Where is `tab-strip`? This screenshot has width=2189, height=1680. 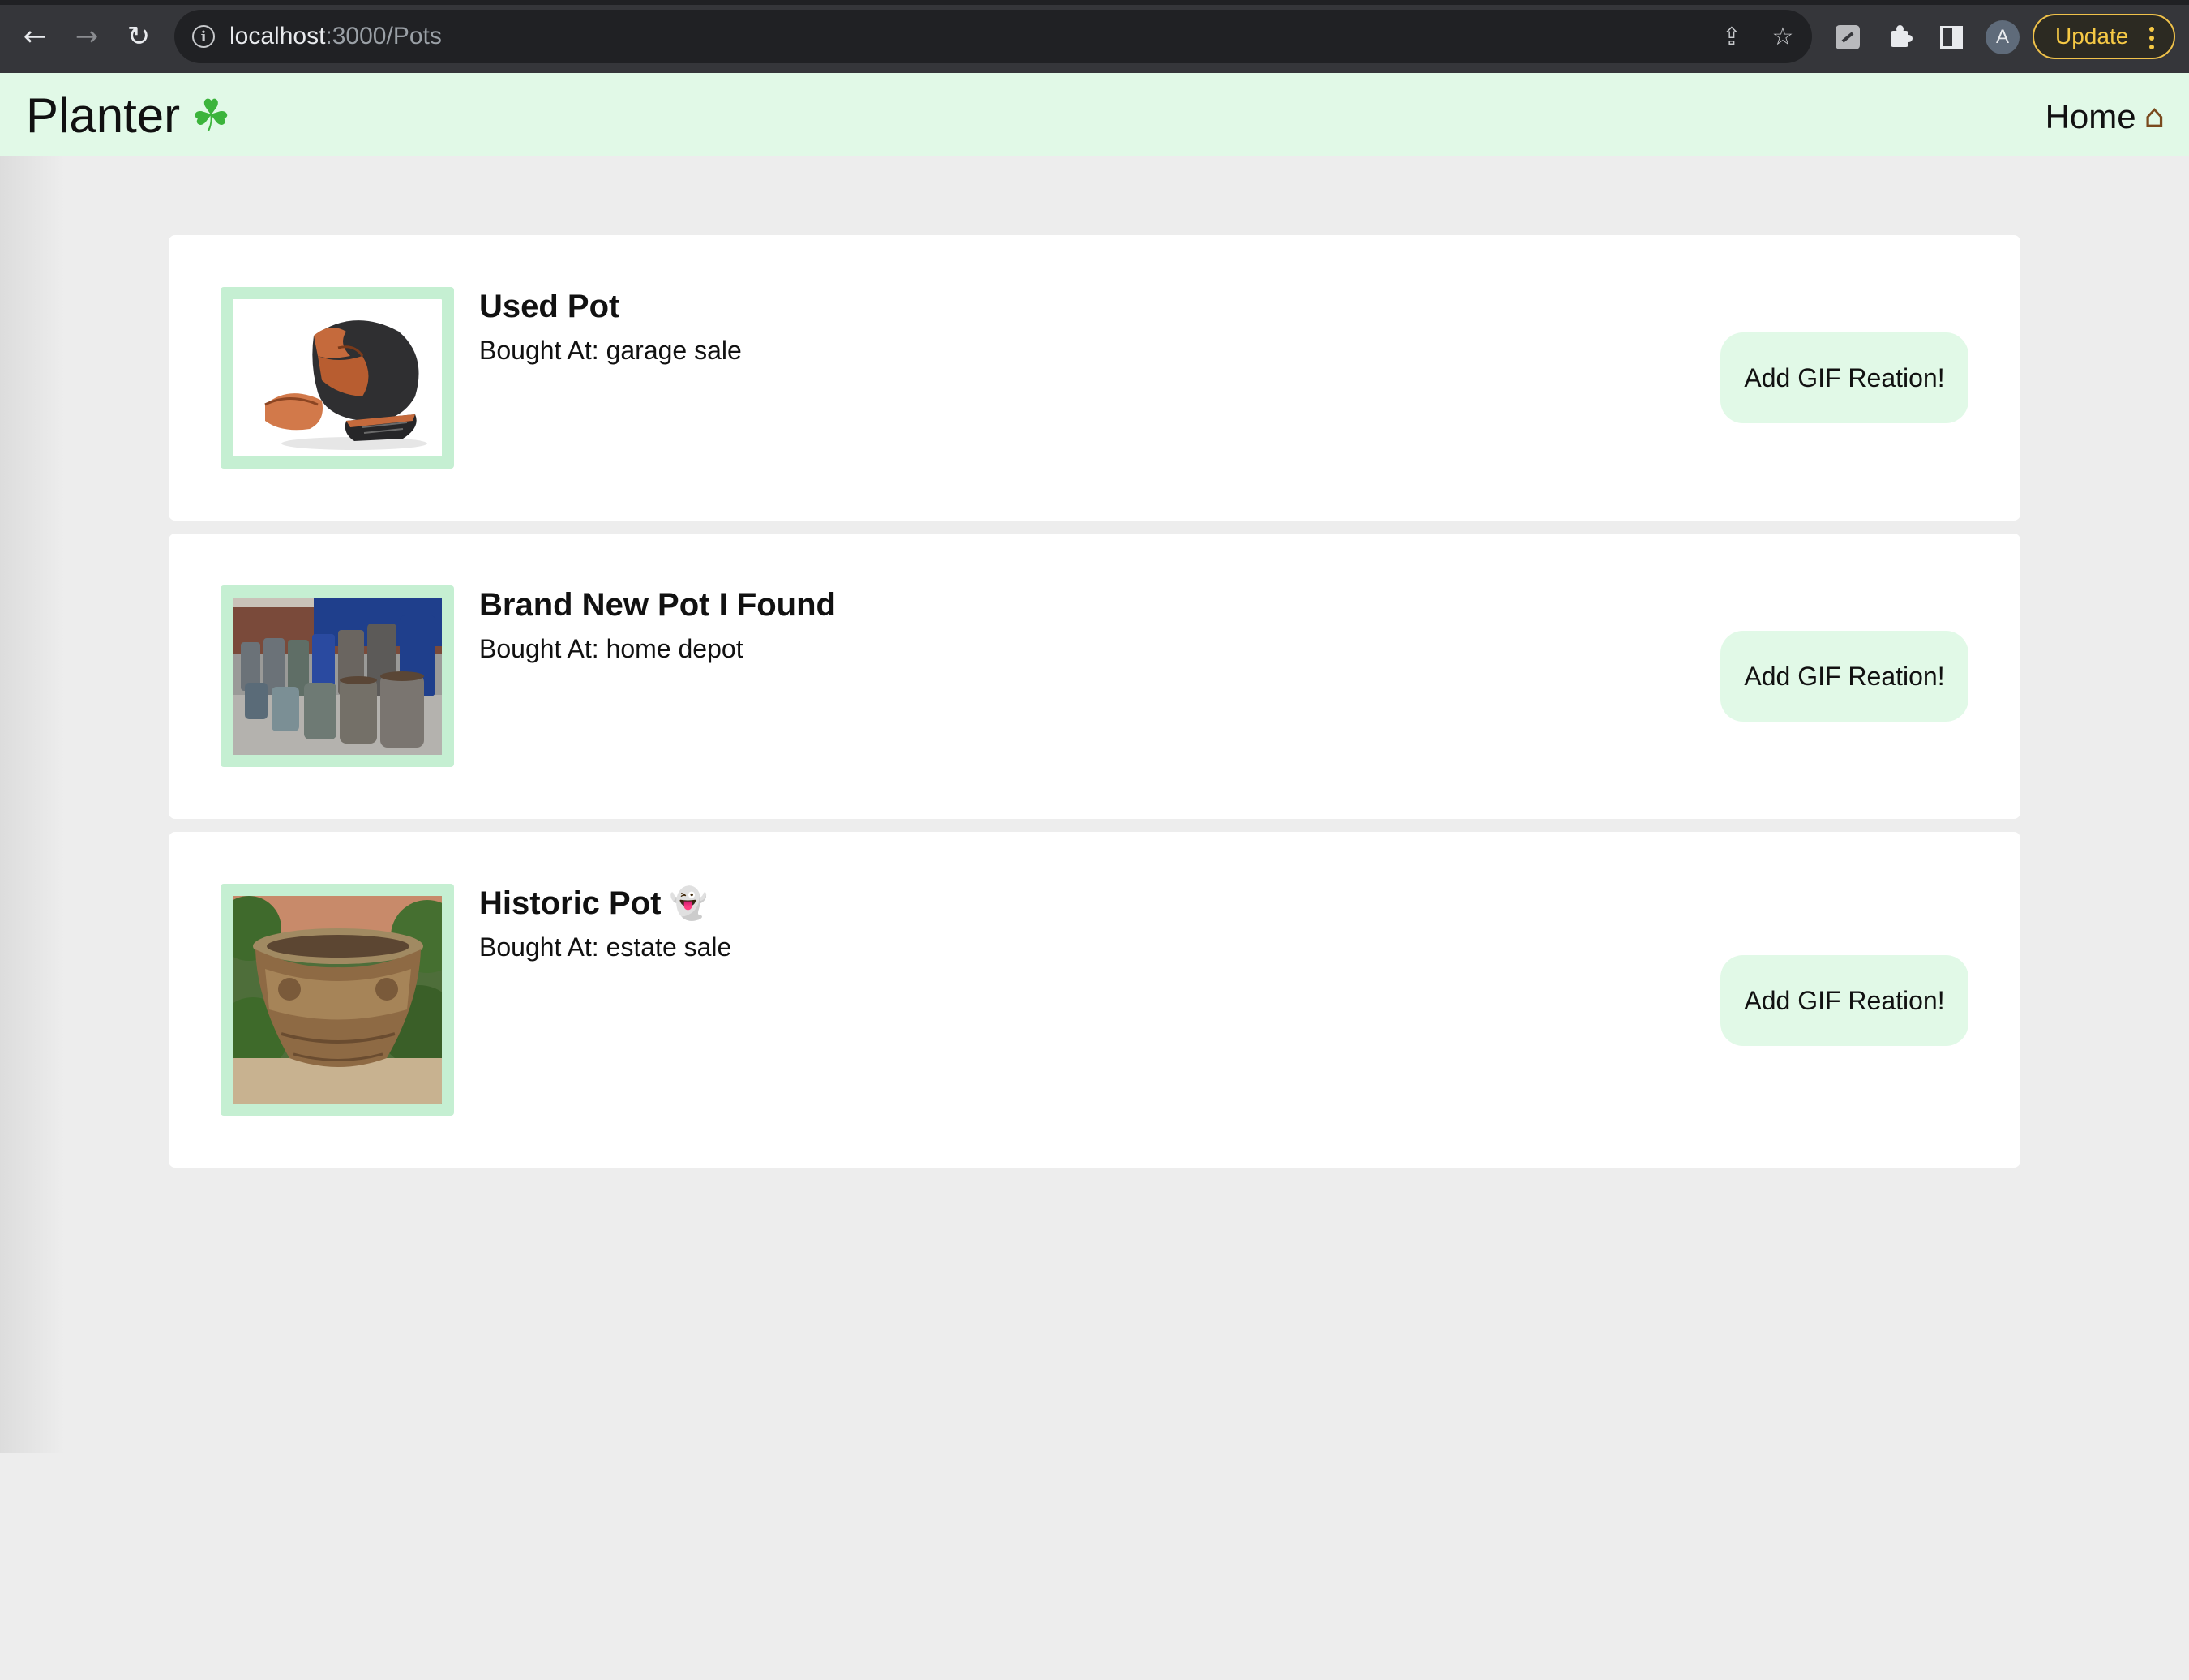 tab-strip is located at coordinates (1094, 3).